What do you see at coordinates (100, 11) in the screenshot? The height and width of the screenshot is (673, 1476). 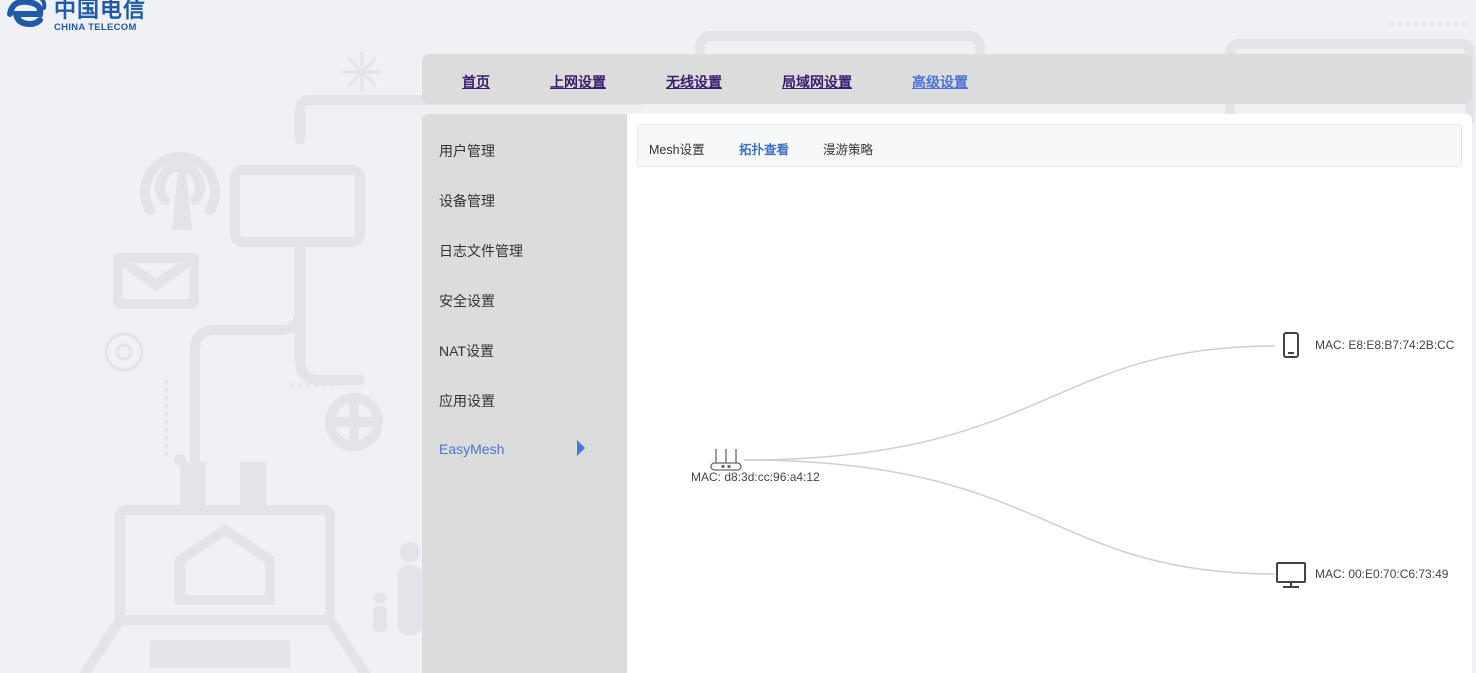 I see `brand-name-cn: 中国电信` at bounding box center [100, 11].